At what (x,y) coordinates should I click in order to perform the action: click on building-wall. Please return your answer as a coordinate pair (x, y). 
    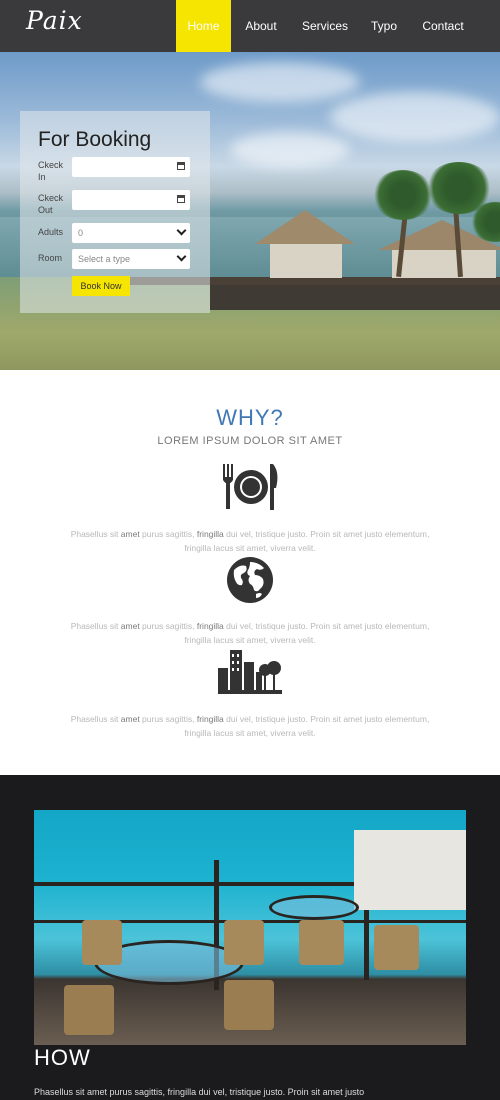
    Looking at the image, I should click on (410, 870).